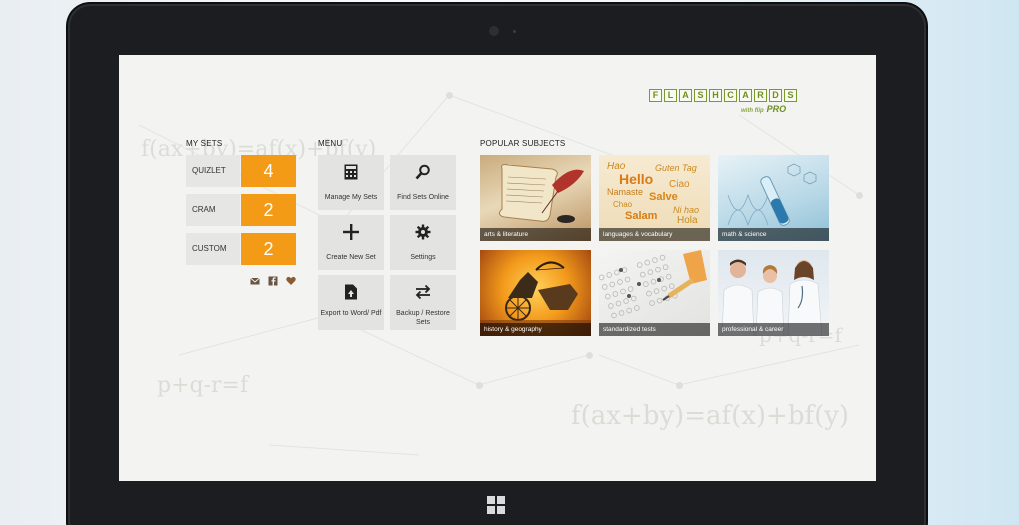 The width and height of the screenshot is (1019, 525). Describe the element at coordinates (670, 95) in the screenshot. I see `logo-letter: L` at that location.